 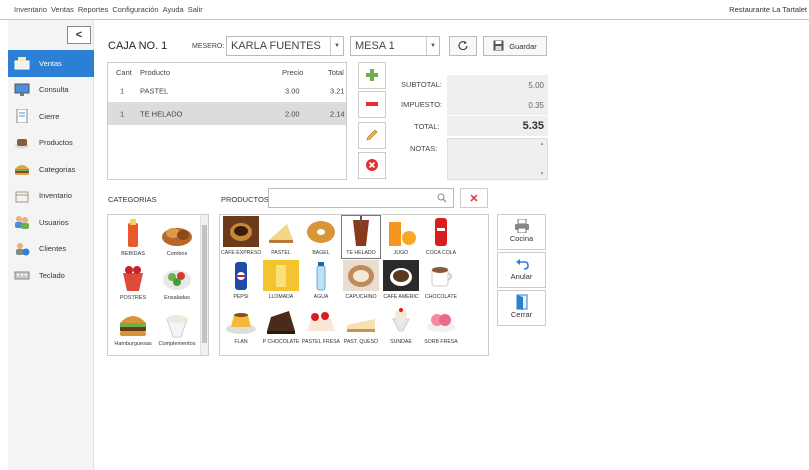 What do you see at coordinates (124, 72) in the screenshot?
I see `col-cant: Cant` at bounding box center [124, 72].